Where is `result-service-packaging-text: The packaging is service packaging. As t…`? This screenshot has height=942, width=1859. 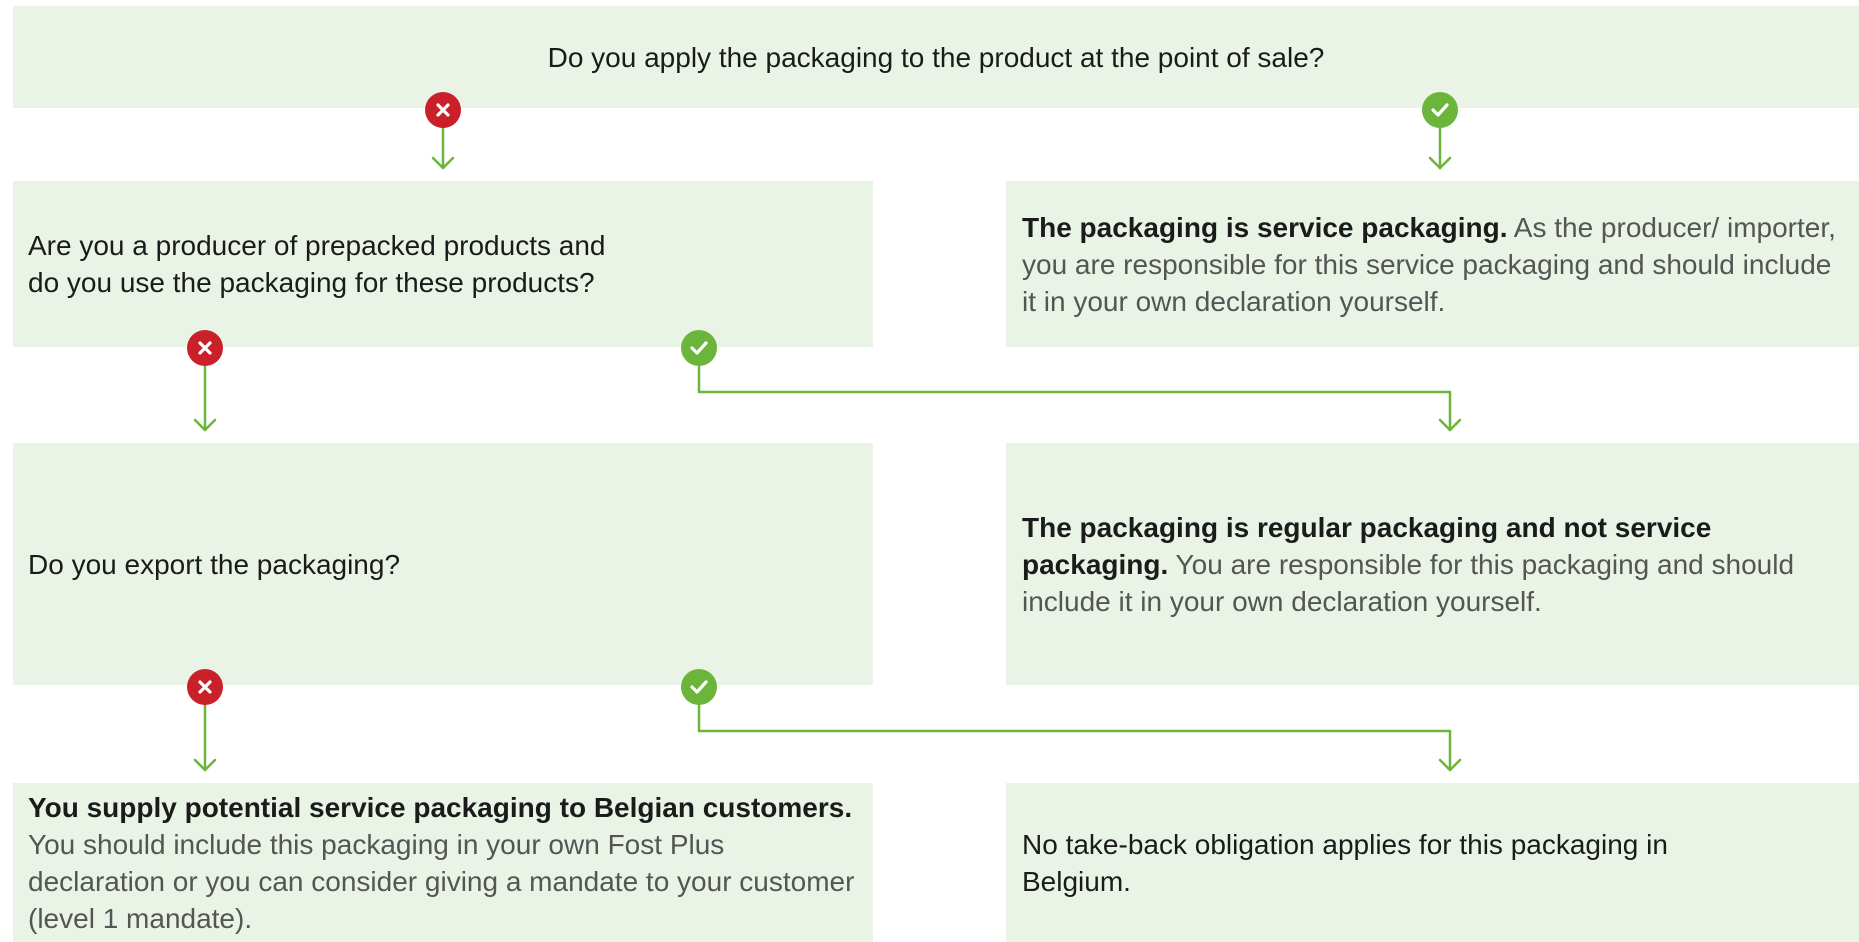 result-service-packaging-text: The packaging is service packaging. As t… is located at coordinates (1432, 264).